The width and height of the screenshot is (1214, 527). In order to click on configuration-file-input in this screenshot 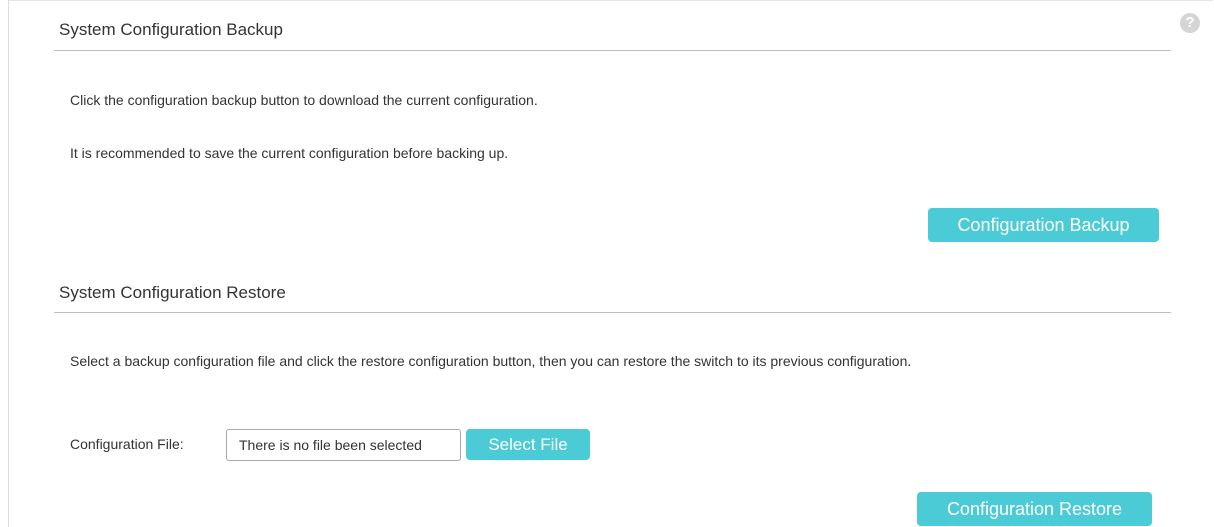, I will do `click(343, 445)`.